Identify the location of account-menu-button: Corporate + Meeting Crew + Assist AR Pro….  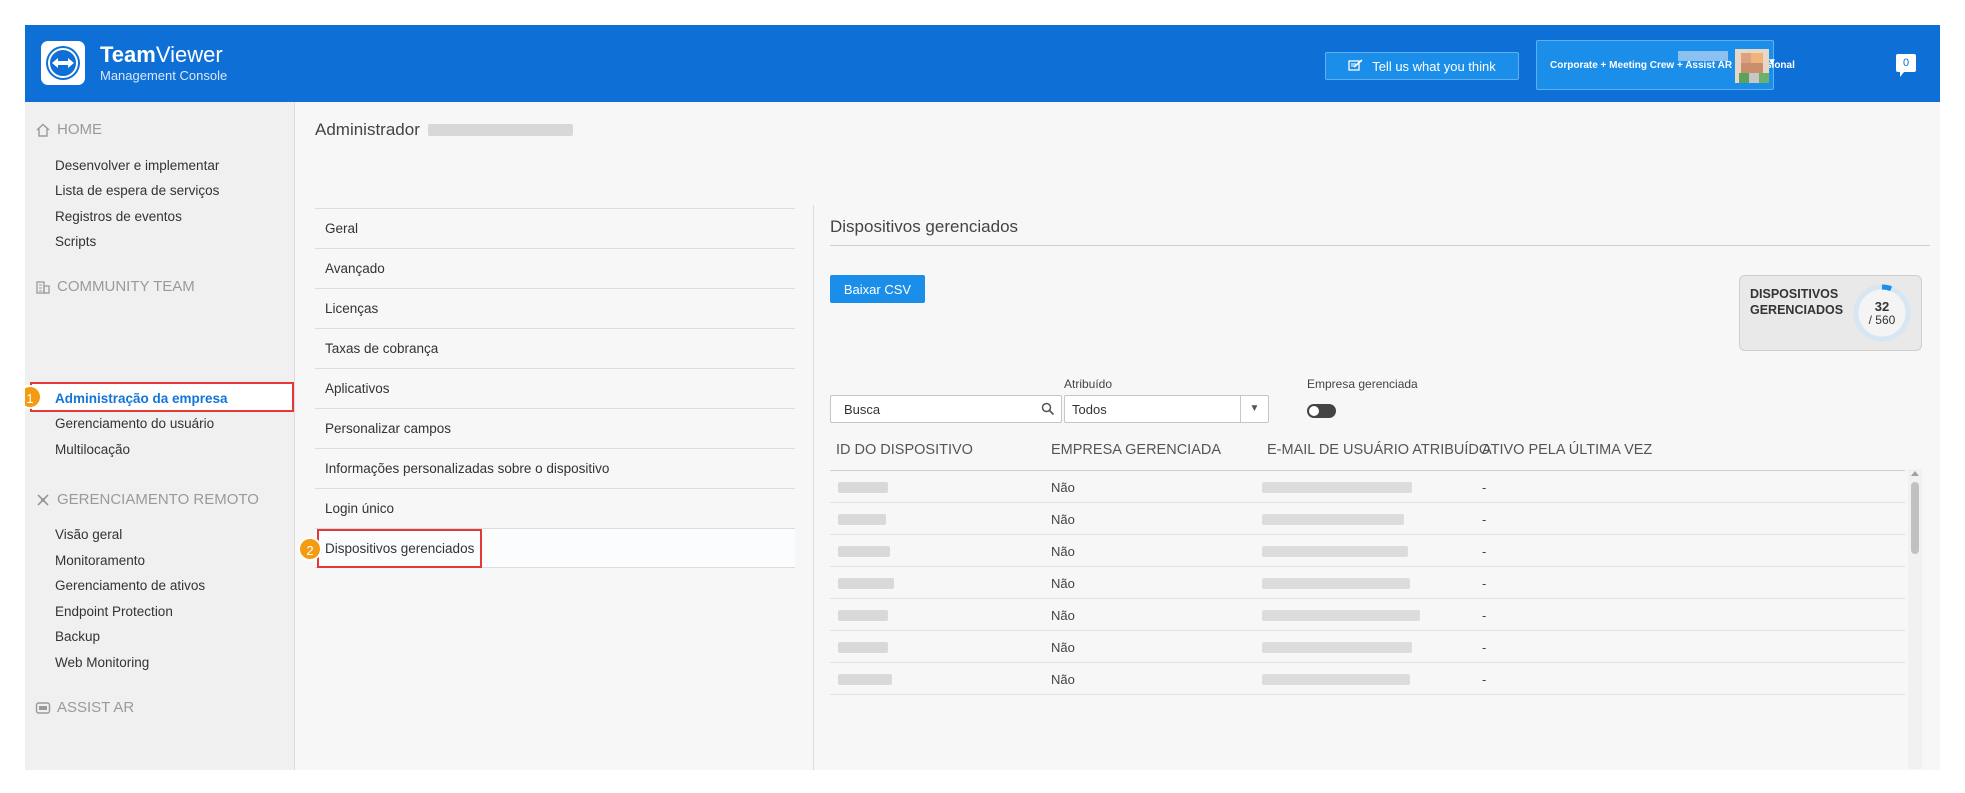
(1665, 65).